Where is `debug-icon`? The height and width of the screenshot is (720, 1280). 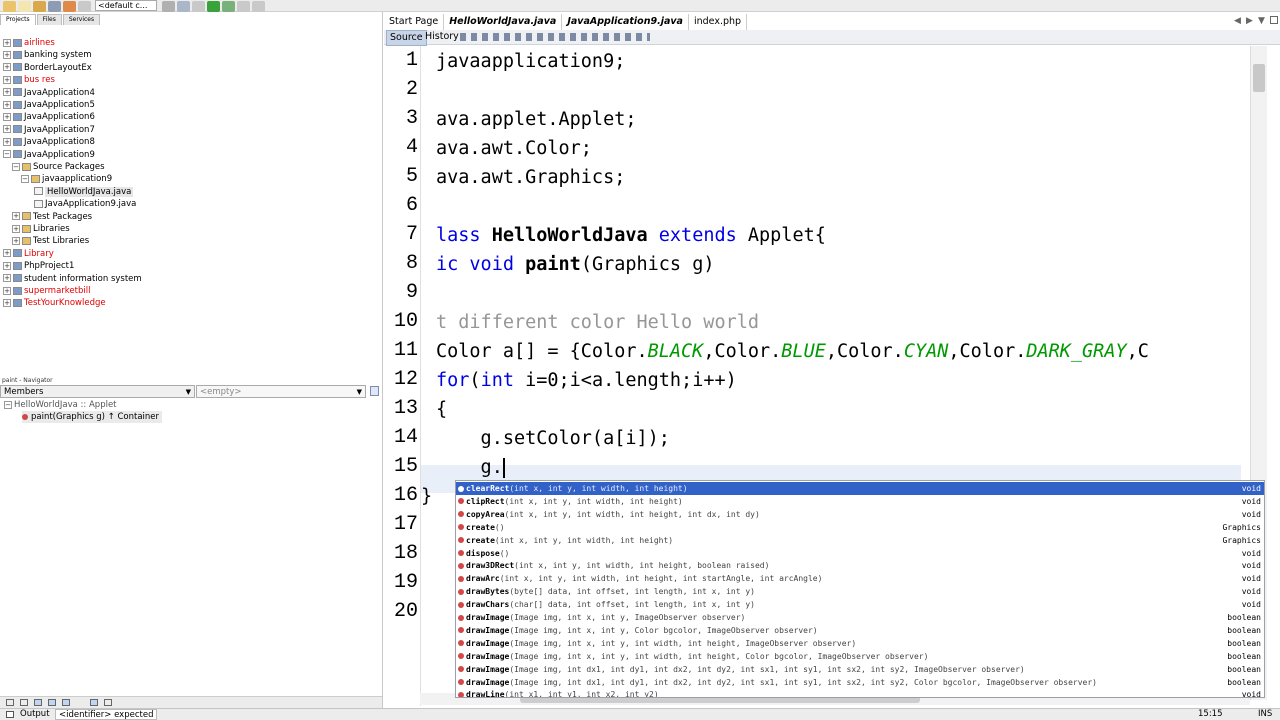
debug-icon is located at coordinates (228, 6).